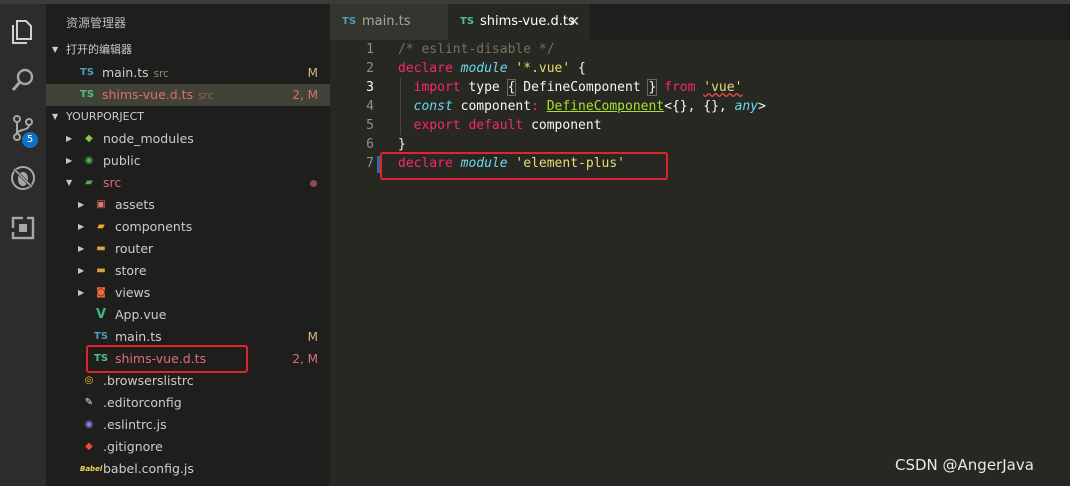  I want to click on debug-icon, so click(23, 178).